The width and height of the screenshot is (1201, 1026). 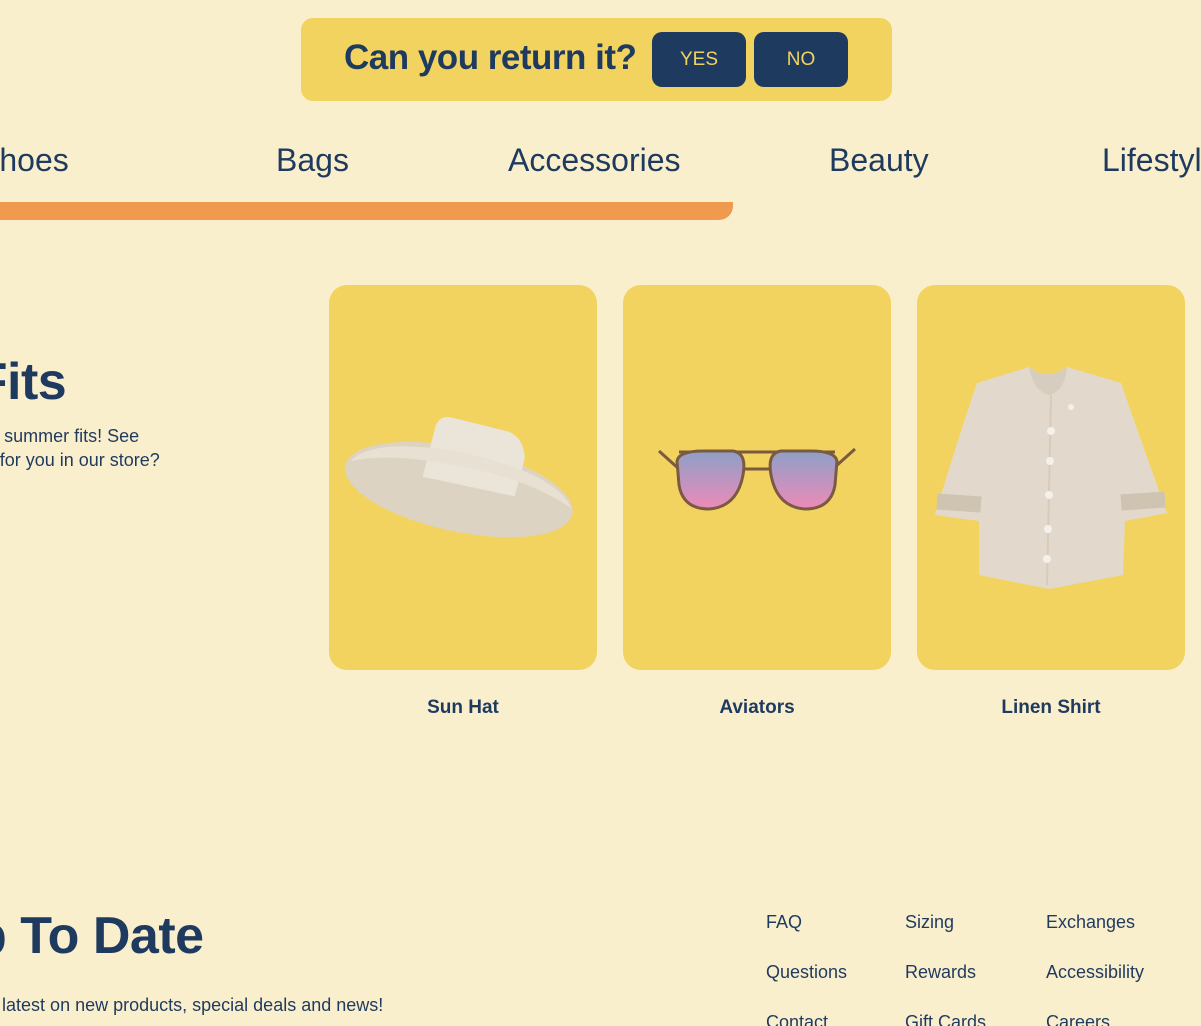 I want to click on nav-item-accessories: Accessories, so click(x=594, y=160).